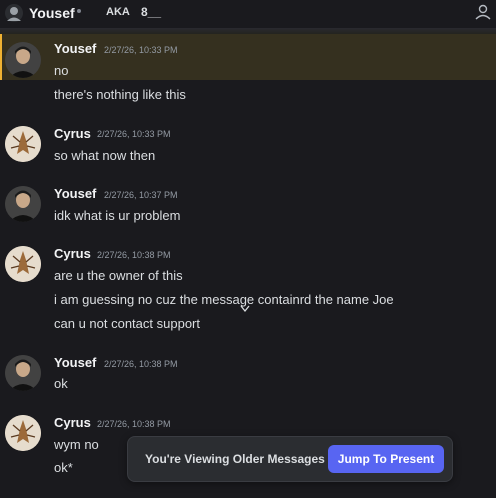 This screenshot has width=496, height=498. Describe the element at coordinates (248, 14) in the screenshot. I see `channel-header: Yousef AKA 8__` at that location.